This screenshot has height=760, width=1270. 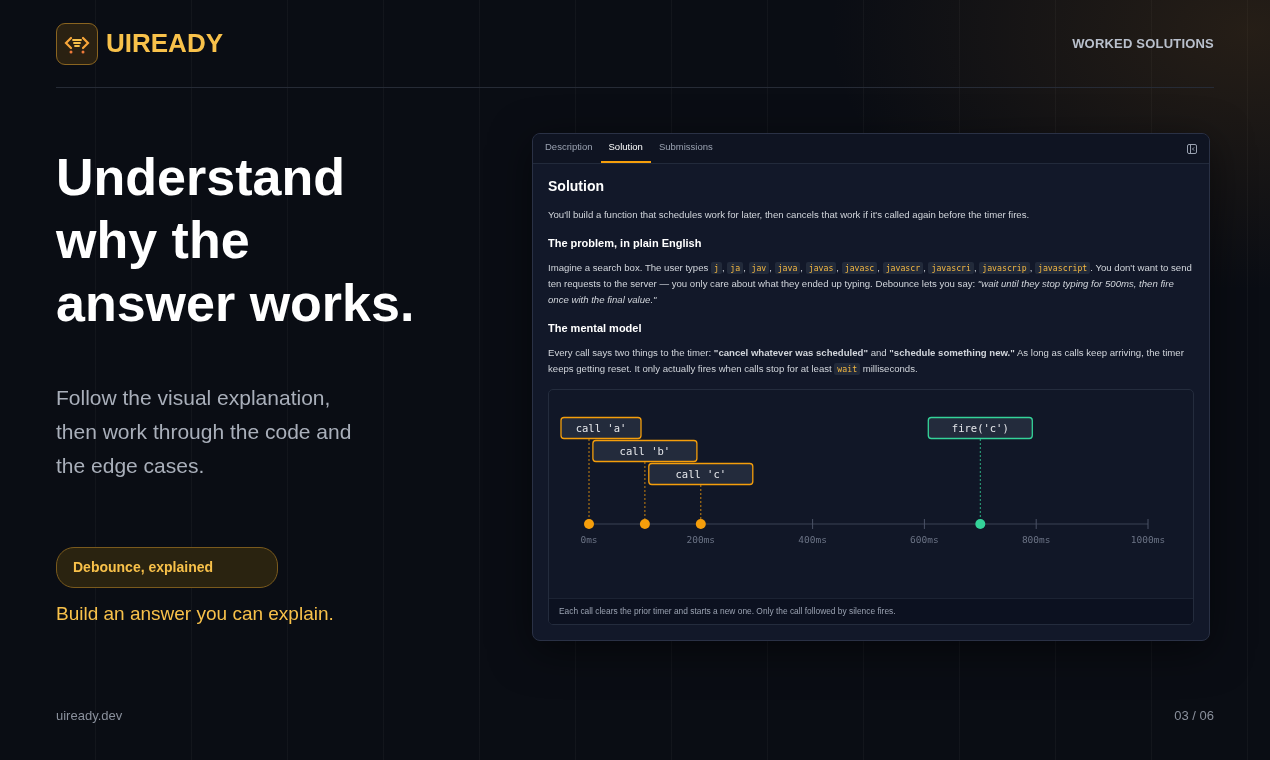 I want to click on event-label: call 'a', so click(x=601, y=428).